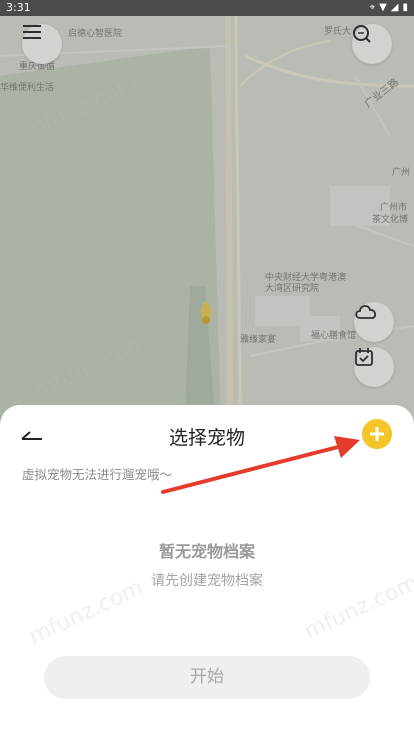 This screenshot has width=414, height=736. Describe the element at coordinates (394, 7) in the screenshot. I see `signal-status-icon: ◢` at that location.